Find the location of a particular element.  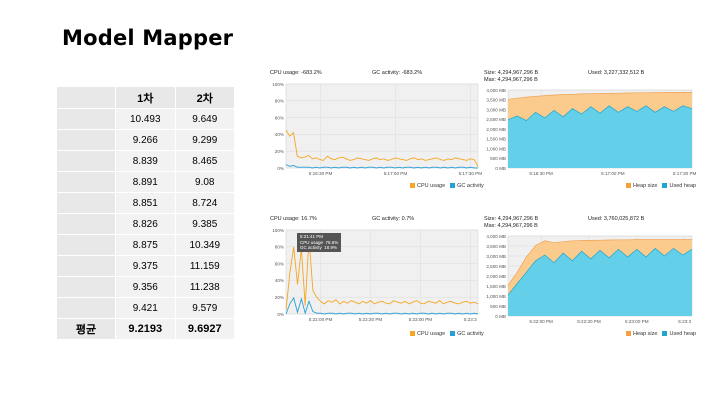

plot-area is located at coordinates (382, 126).